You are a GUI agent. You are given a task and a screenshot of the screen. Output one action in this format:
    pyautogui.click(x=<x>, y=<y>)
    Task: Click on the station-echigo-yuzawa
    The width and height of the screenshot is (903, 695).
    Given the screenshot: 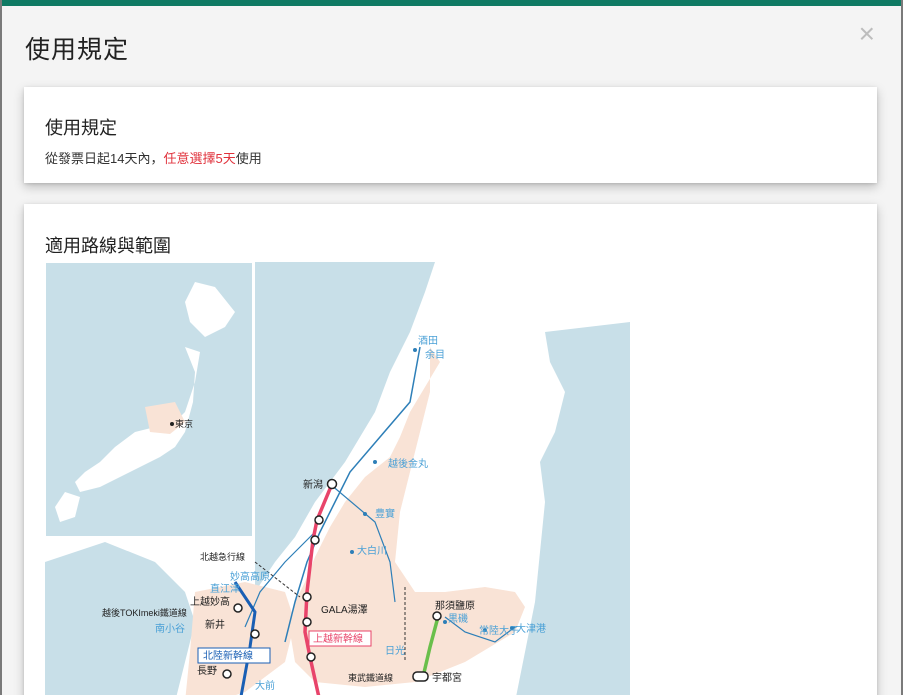 What is the action you would take?
    pyautogui.click(x=307, y=622)
    